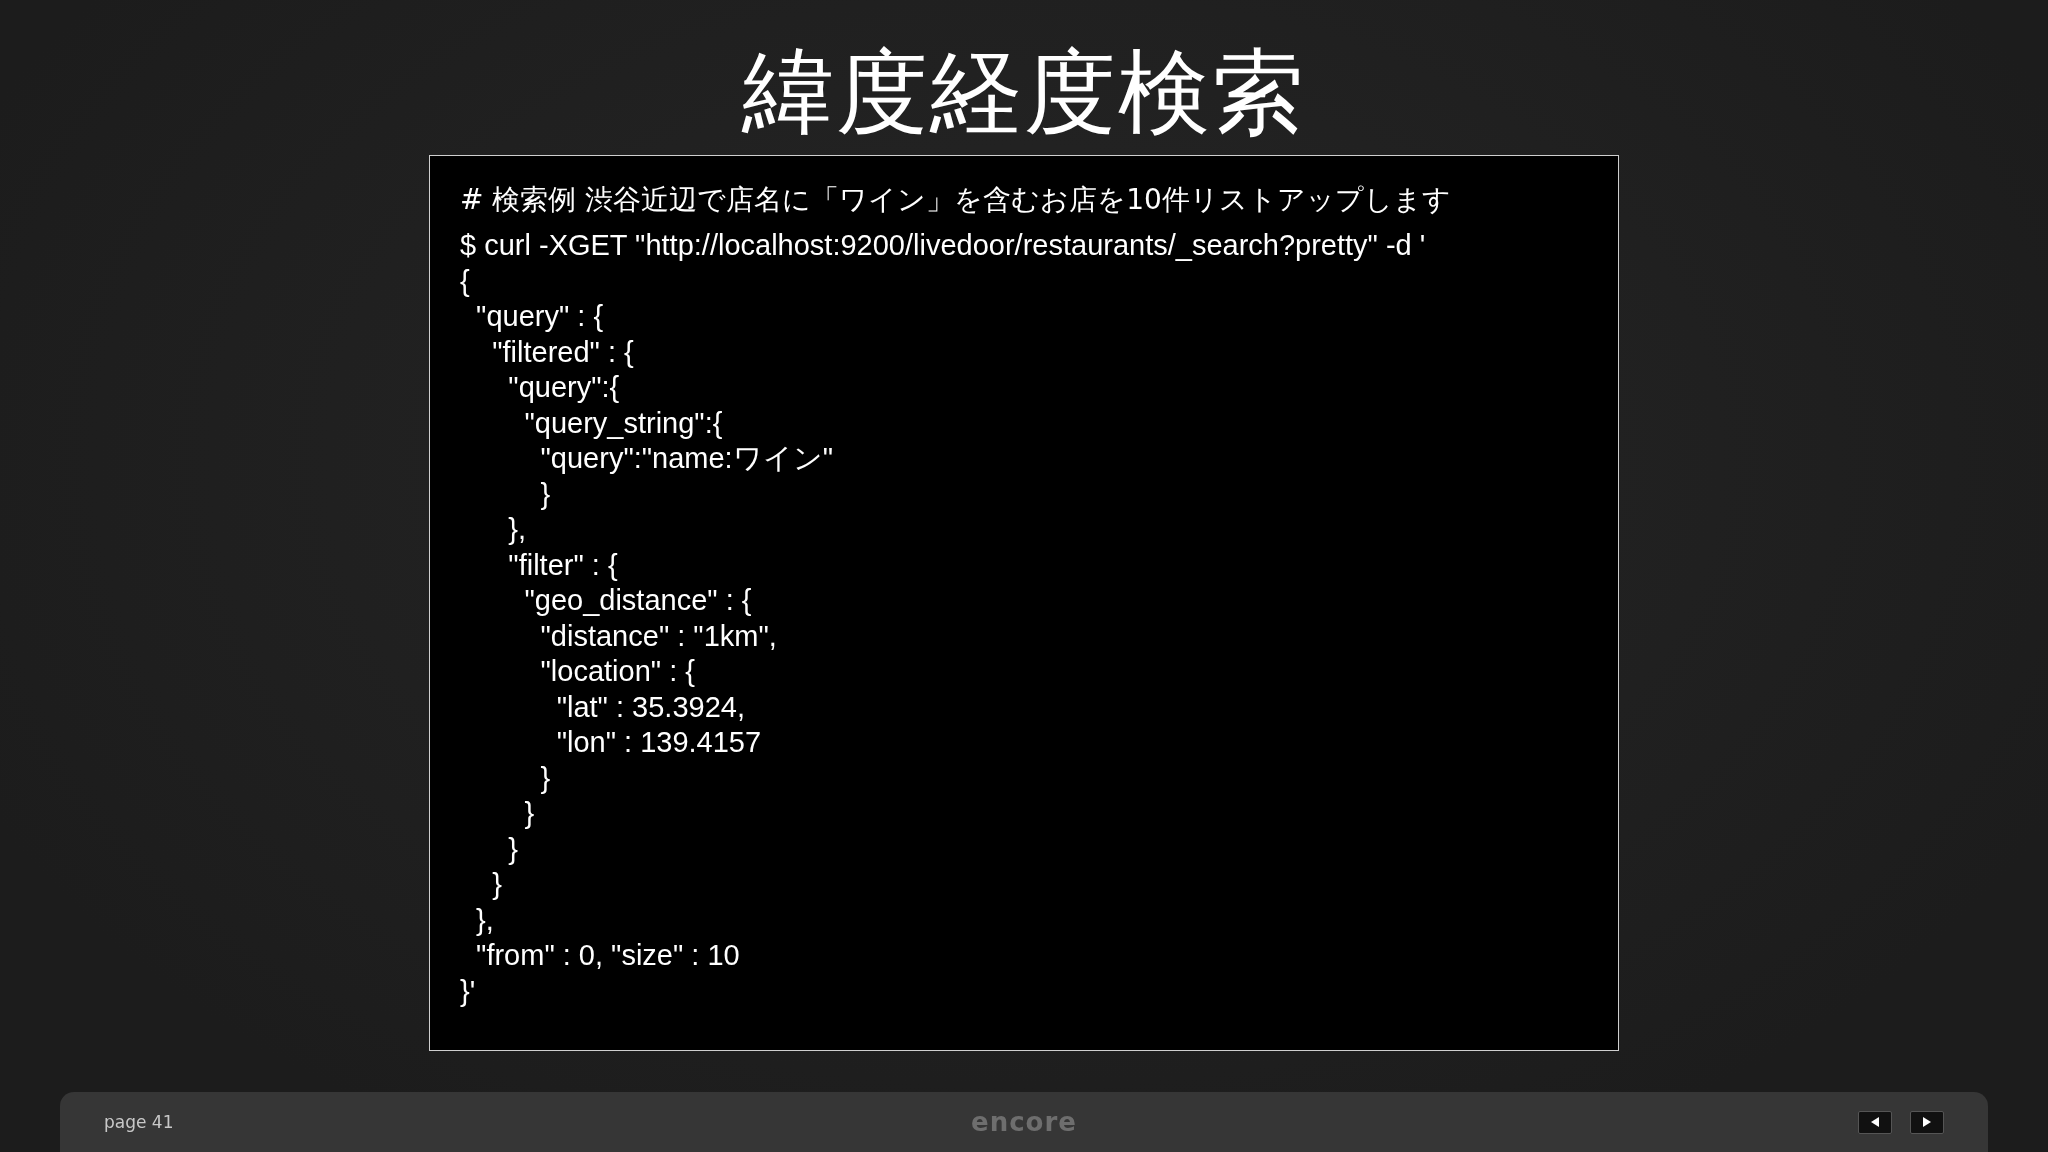 This screenshot has width=2048, height=1152. I want to click on code-comment: # 検索例 渋谷近辺で店名に「ワイン」を含むお店を10件リストアップします, so click(955, 200).